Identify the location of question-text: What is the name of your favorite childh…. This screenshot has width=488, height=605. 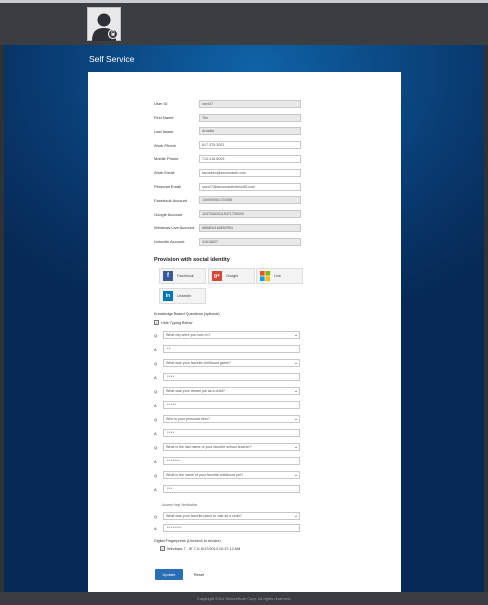
(205, 475).